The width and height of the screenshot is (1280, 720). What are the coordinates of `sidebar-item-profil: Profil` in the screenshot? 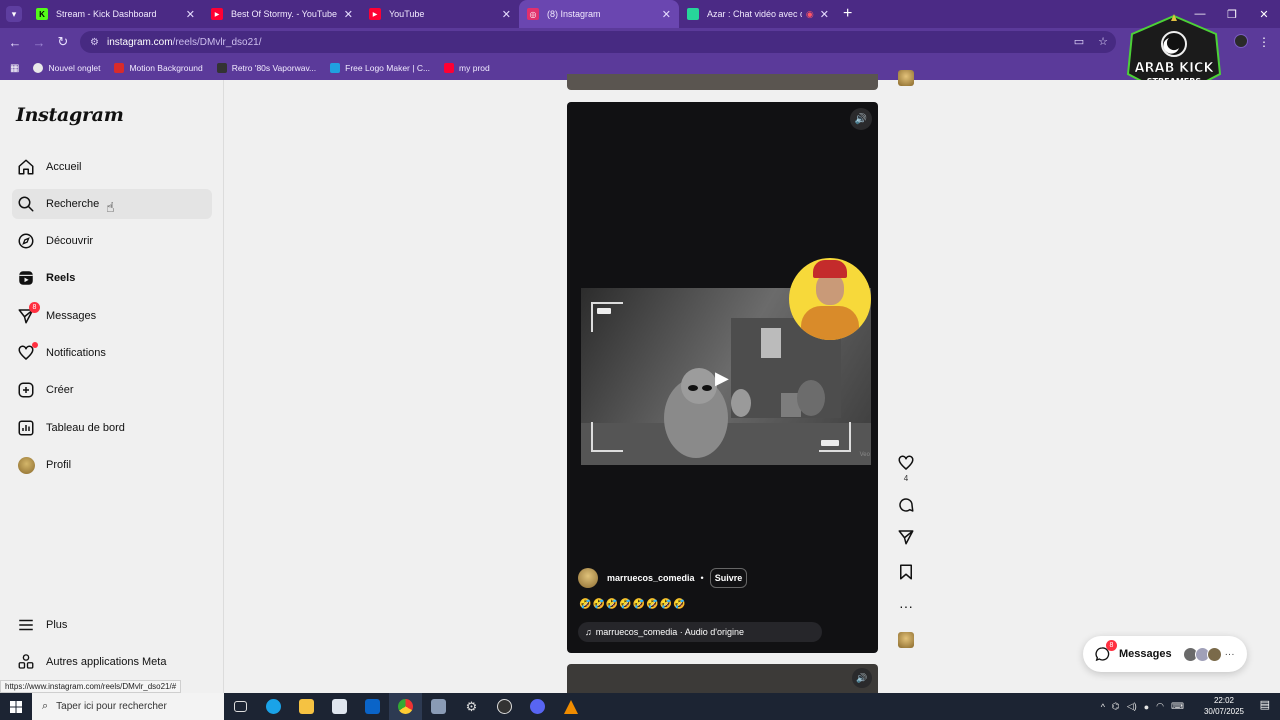 It's located at (112, 465).